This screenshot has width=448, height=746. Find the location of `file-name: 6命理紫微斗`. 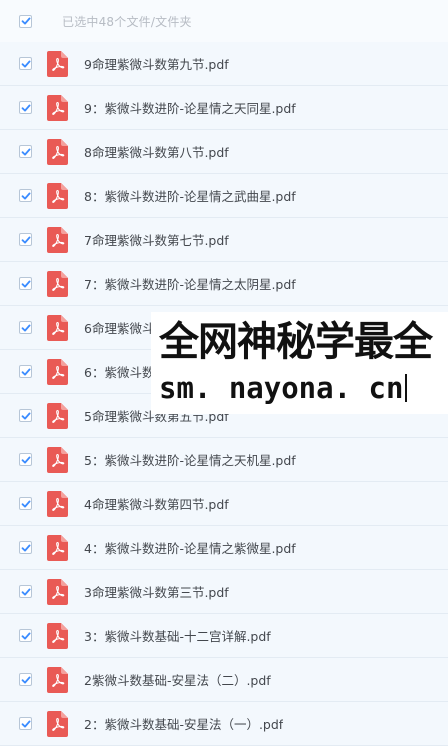

file-name: 6命理紫微斗 is located at coordinates (119, 327).